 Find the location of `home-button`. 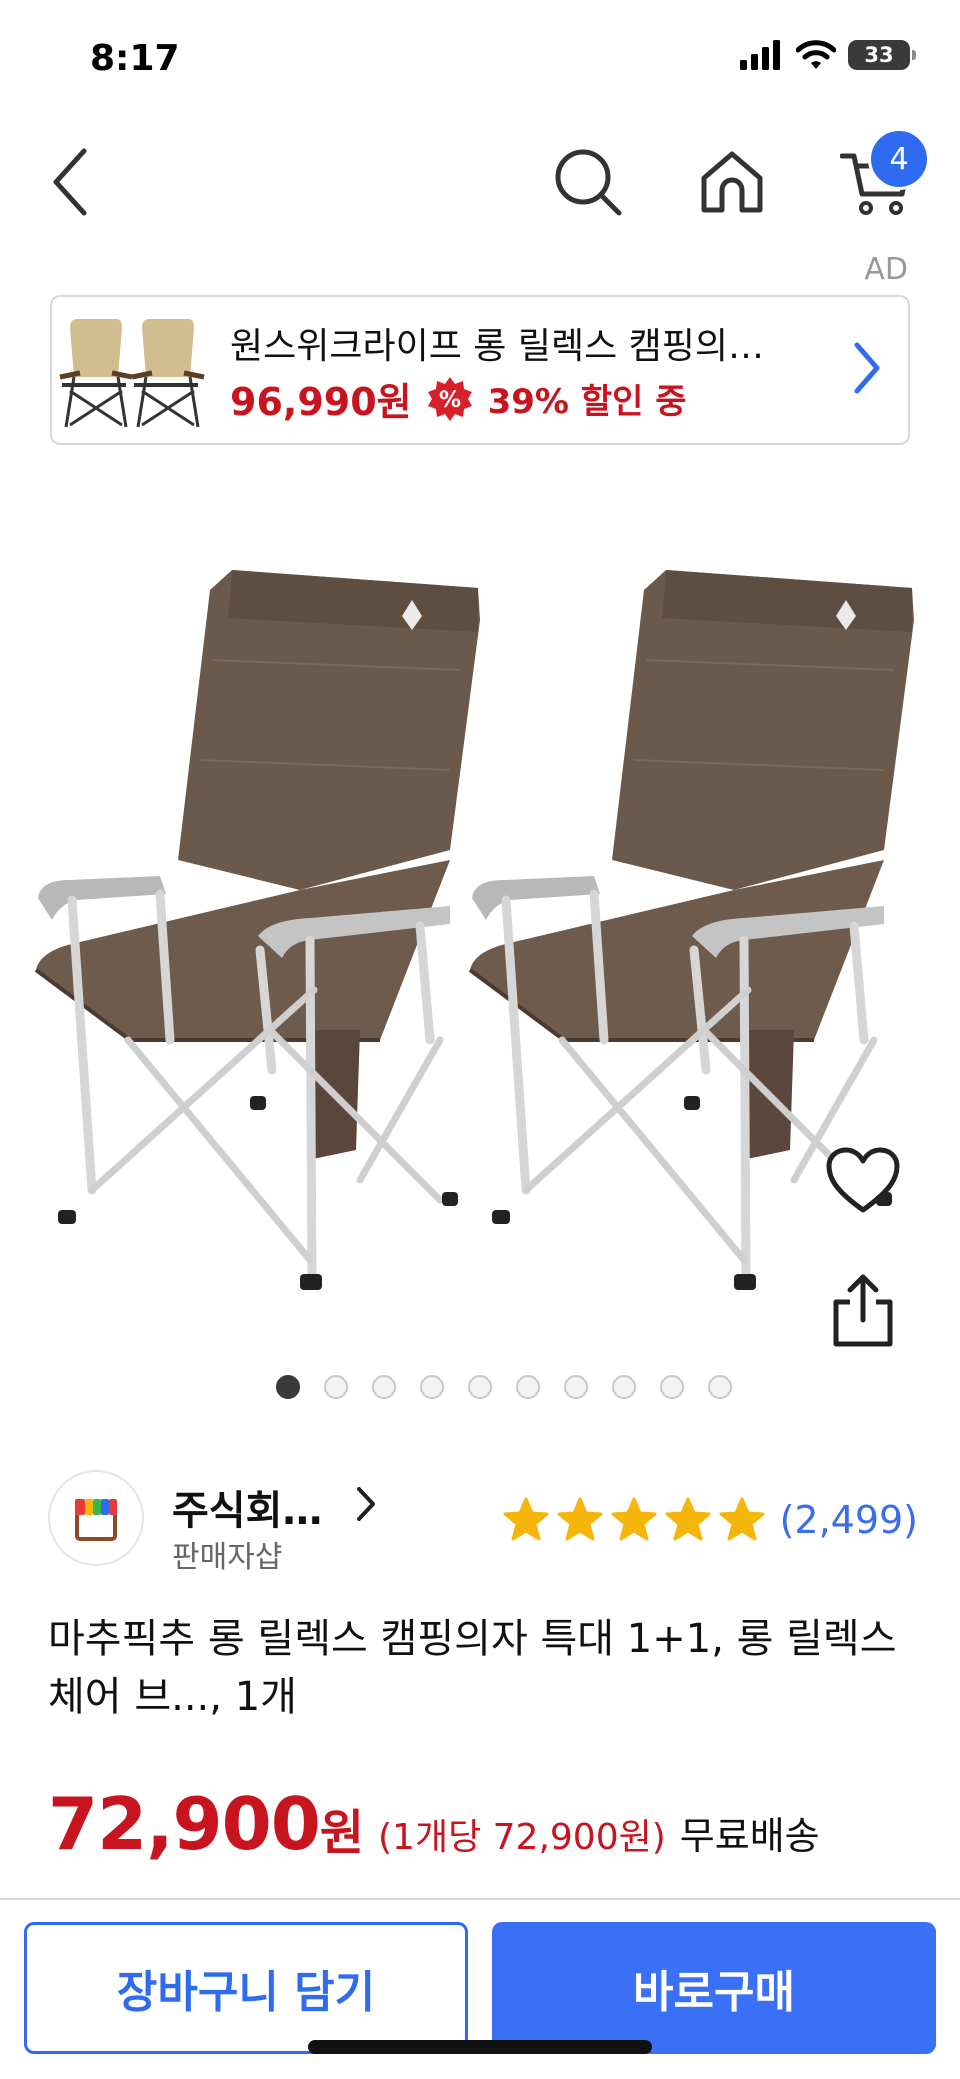

home-button is located at coordinates (732, 182).